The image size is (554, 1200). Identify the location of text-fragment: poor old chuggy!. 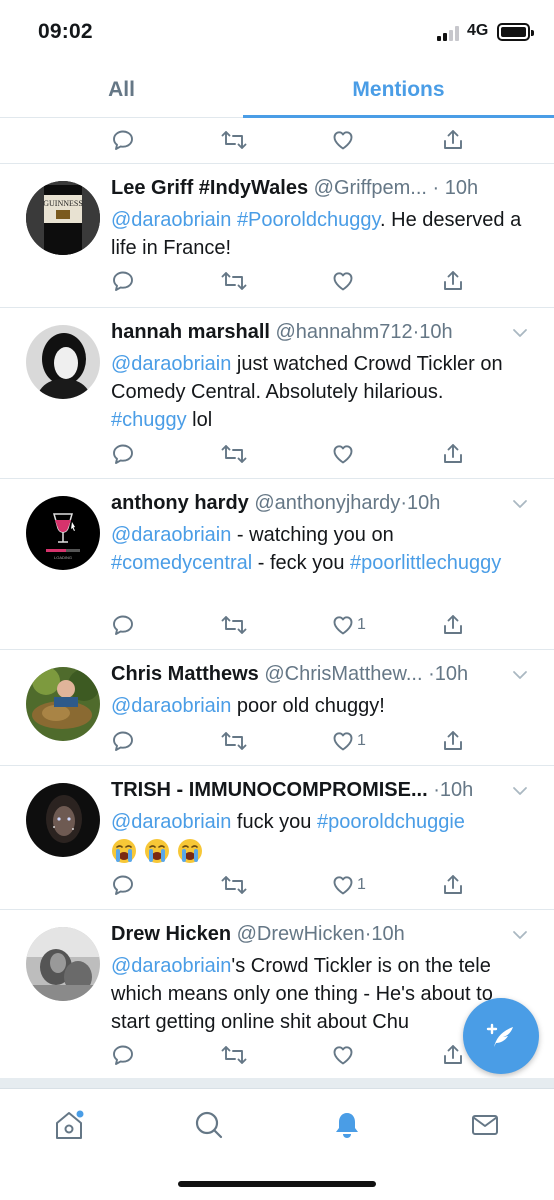
(308, 706).